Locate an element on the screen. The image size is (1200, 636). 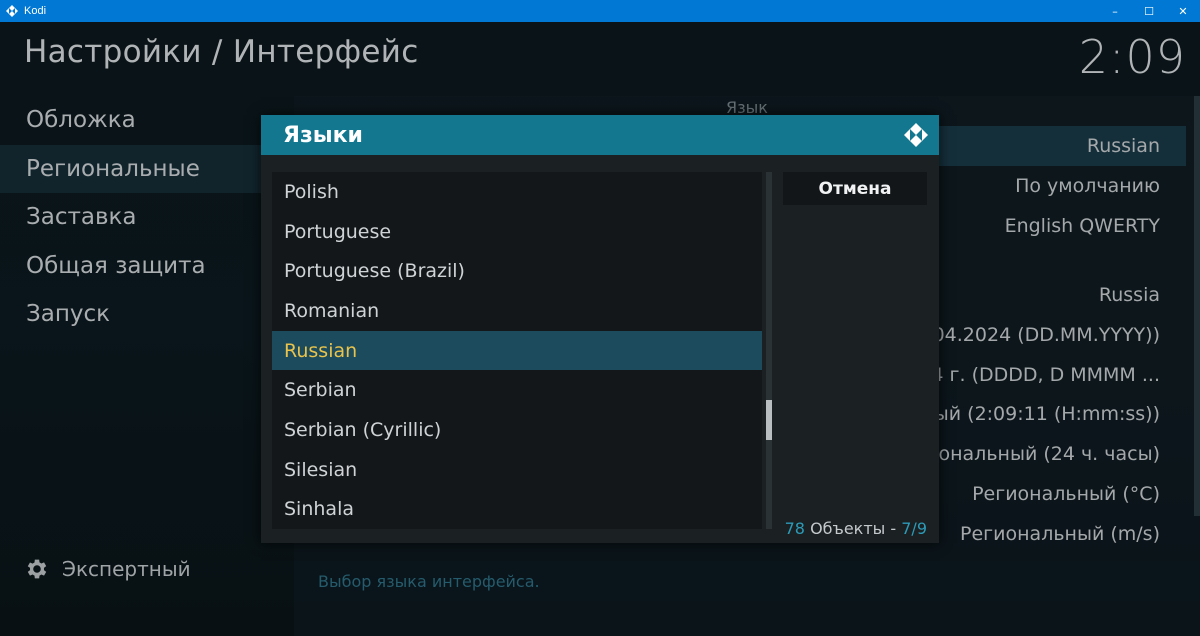
window-controls: – ☐ ✕ is located at coordinates (1149, 11).